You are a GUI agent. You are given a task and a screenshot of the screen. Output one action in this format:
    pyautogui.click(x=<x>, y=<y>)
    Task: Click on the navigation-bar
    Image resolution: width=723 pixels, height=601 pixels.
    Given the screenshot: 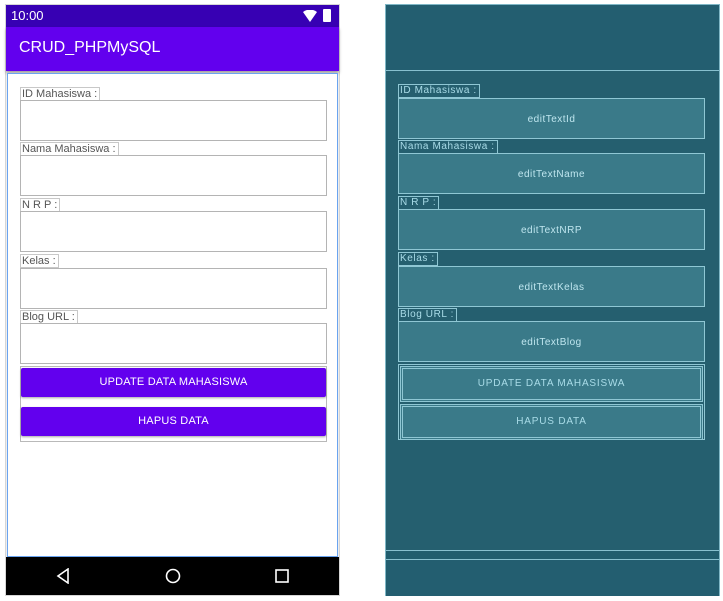 What is the action you would take?
    pyautogui.click(x=172, y=576)
    